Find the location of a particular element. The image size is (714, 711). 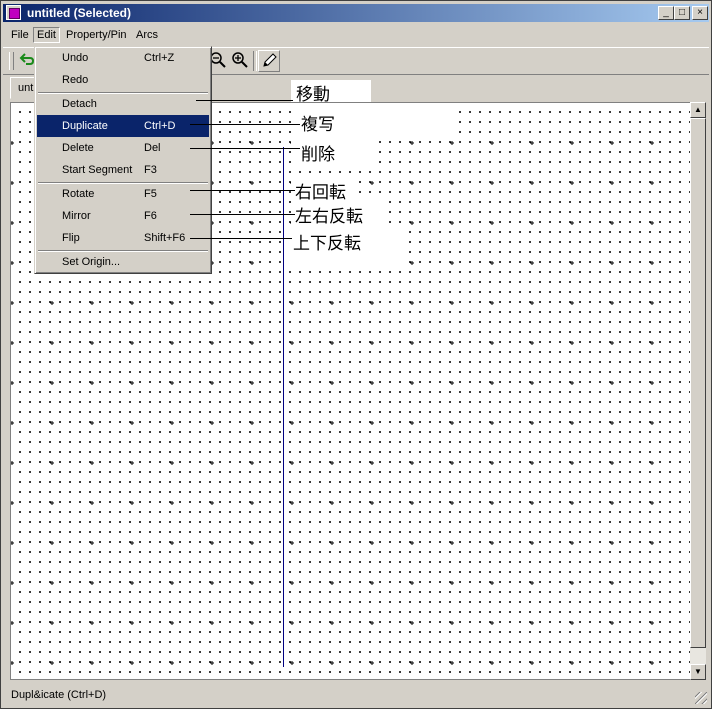

menu-item-delete: Delete Del is located at coordinates (123, 148).